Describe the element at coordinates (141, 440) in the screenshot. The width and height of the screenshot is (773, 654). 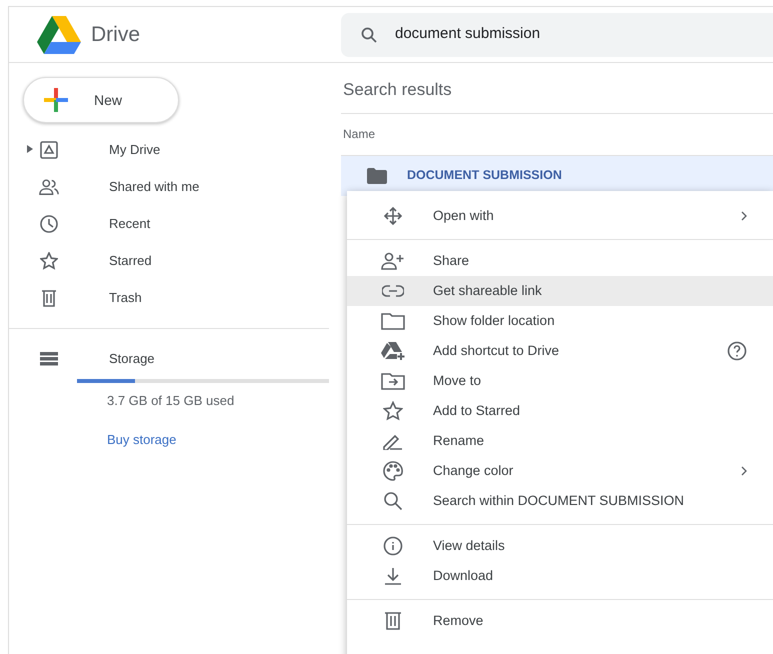
I see `buy-storage-link: Buy storage` at that location.